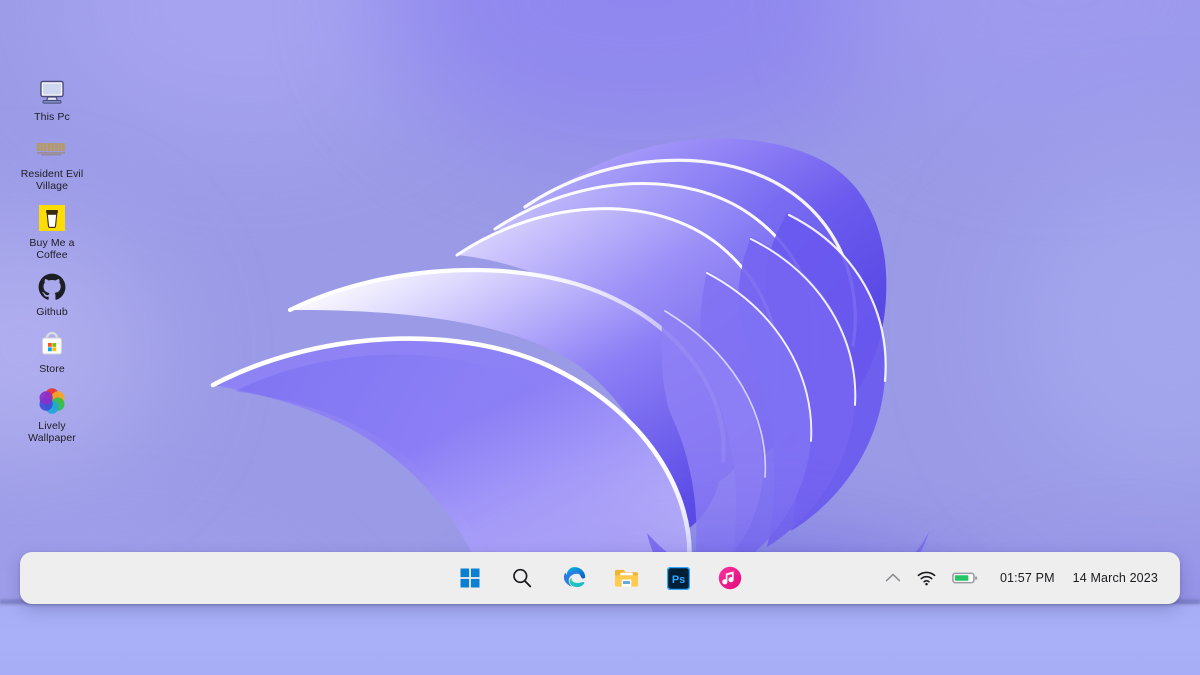 Image resolution: width=1200 pixels, height=675 pixels. What do you see at coordinates (600, 578) in the screenshot?
I see `taskbar: Ps 01:57 PM 14 March 2023` at bounding box center [600, 578].